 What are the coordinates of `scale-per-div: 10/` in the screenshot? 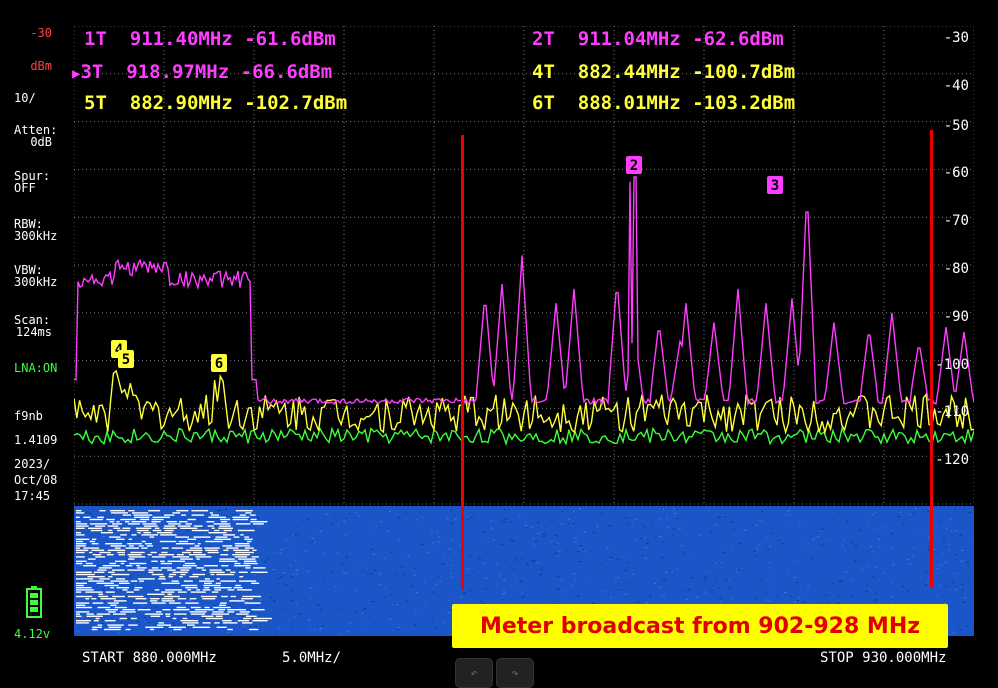 It's located at (25, 98).